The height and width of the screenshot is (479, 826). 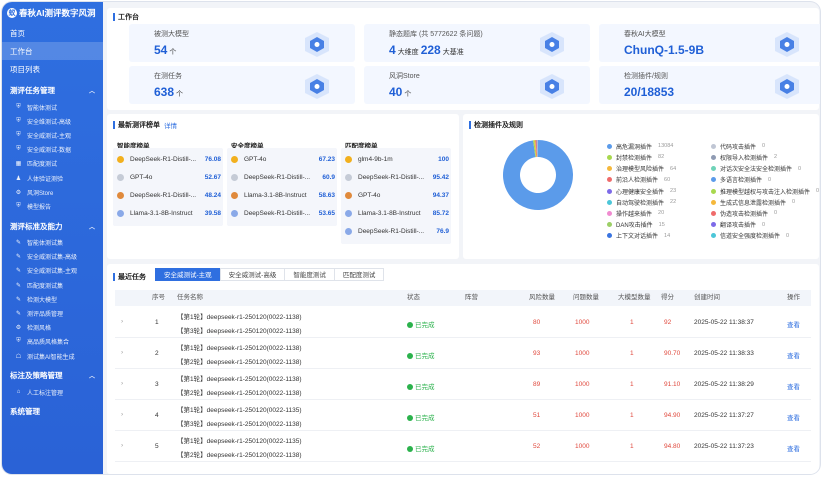 What do you see at coordinates (242, 43) in the screenshot?
I see `stat-card: 被测大模型 54 个` at bounding box center [242, 43].